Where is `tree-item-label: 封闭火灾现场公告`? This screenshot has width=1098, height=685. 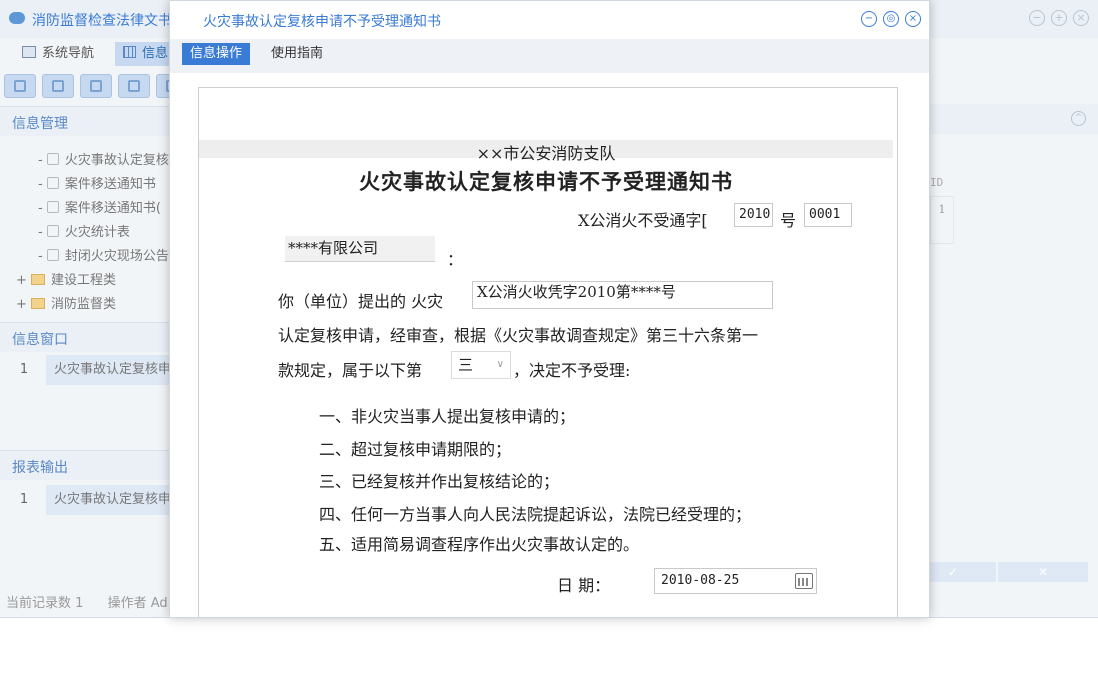 tree-item-label: 封闭火灾现场公告 is located at coordinates (116, 256).